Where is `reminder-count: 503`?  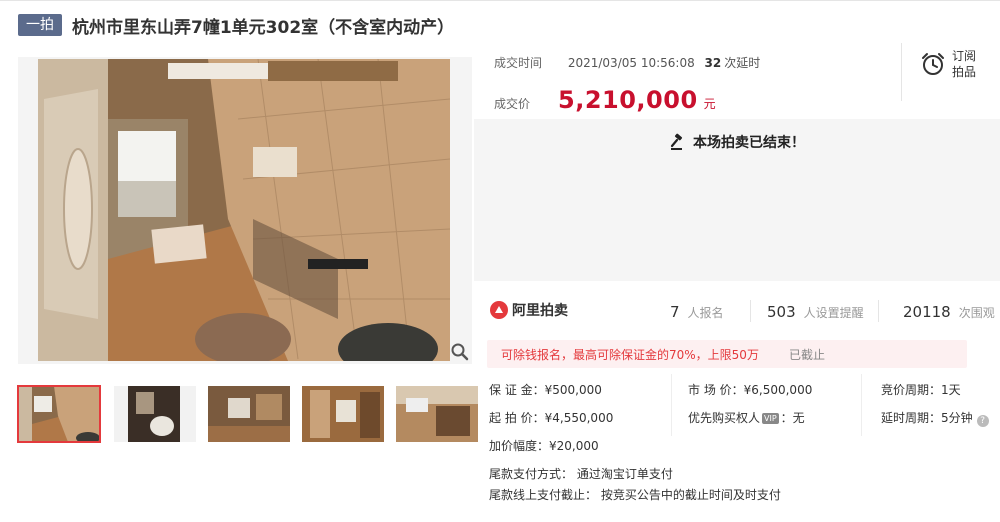 reminder-count: 503 is located at coordinates (781, 312).